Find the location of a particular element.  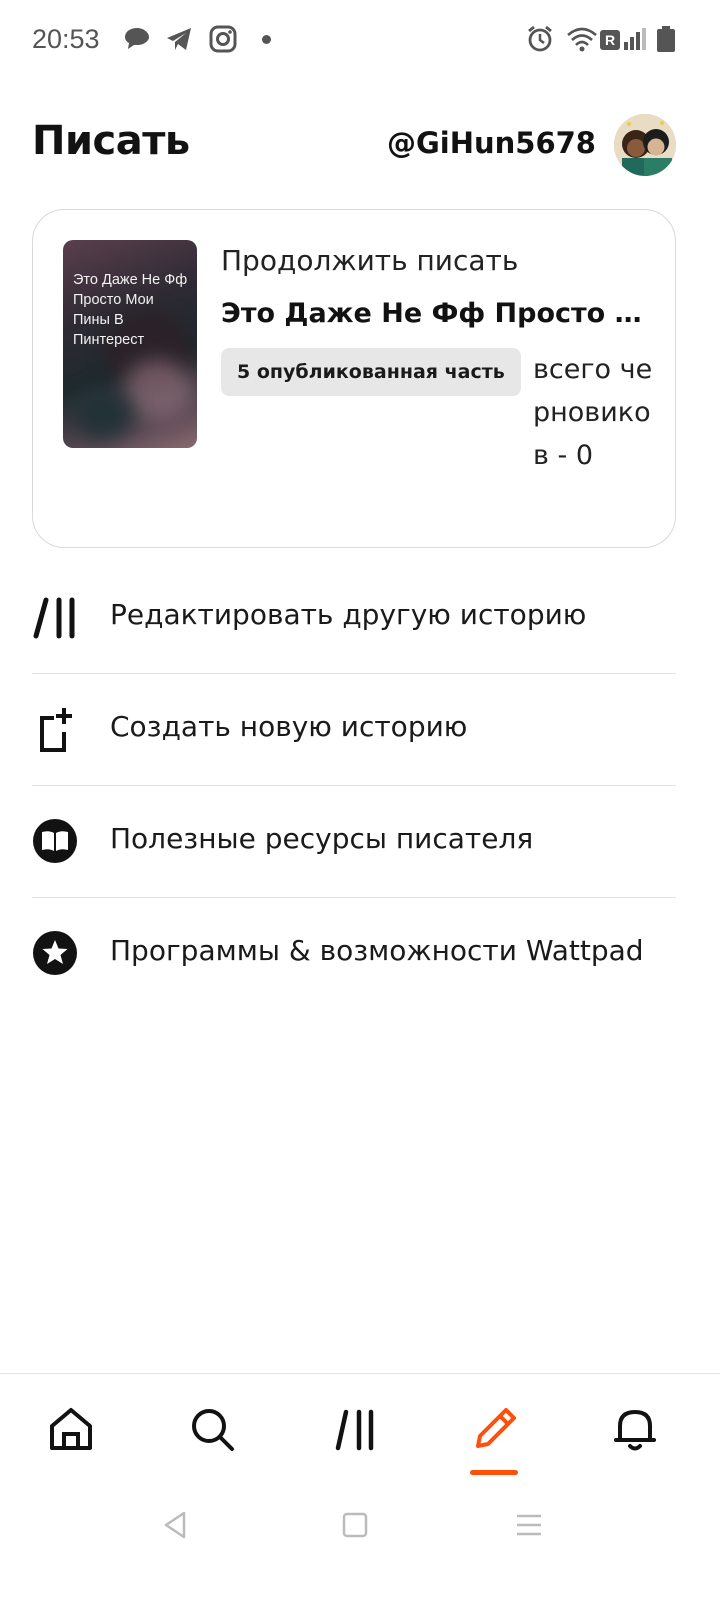

write-icon is located at coordinates (495, 1429).